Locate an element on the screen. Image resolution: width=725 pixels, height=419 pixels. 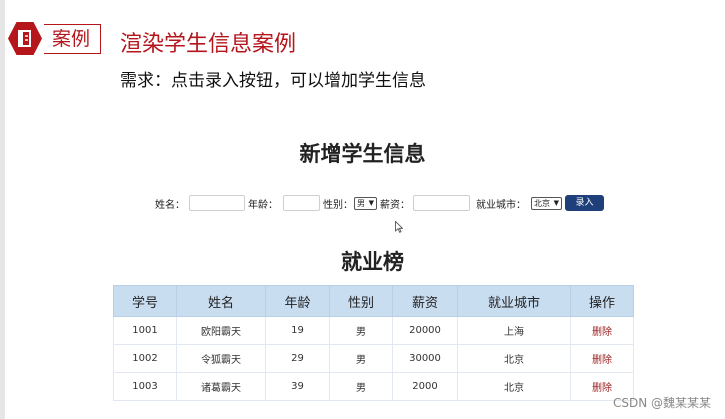
form-title: 新增学生信息 is located at coordinates (362, 154).